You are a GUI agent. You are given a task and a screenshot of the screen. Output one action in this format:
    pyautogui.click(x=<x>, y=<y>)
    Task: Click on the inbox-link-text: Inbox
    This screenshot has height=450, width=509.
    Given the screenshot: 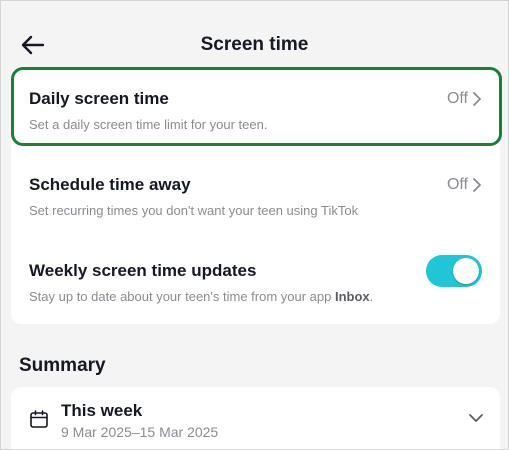 What is the action you would take?
    pyautogui.click(x=352, y=296)
    